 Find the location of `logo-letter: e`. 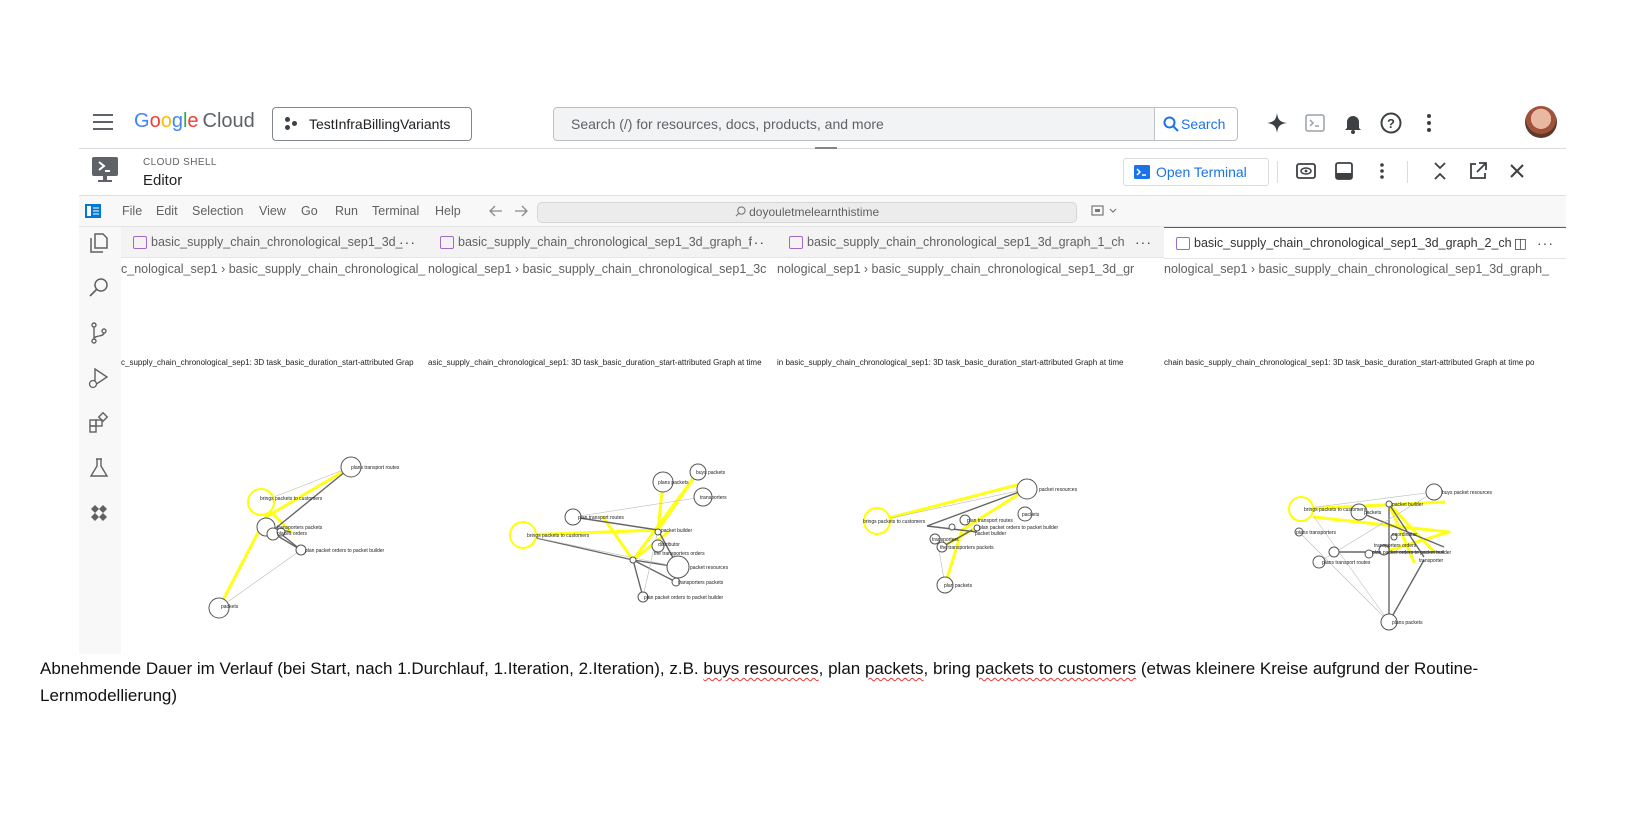

logo-letter: e is located at coordinates (193, 121).